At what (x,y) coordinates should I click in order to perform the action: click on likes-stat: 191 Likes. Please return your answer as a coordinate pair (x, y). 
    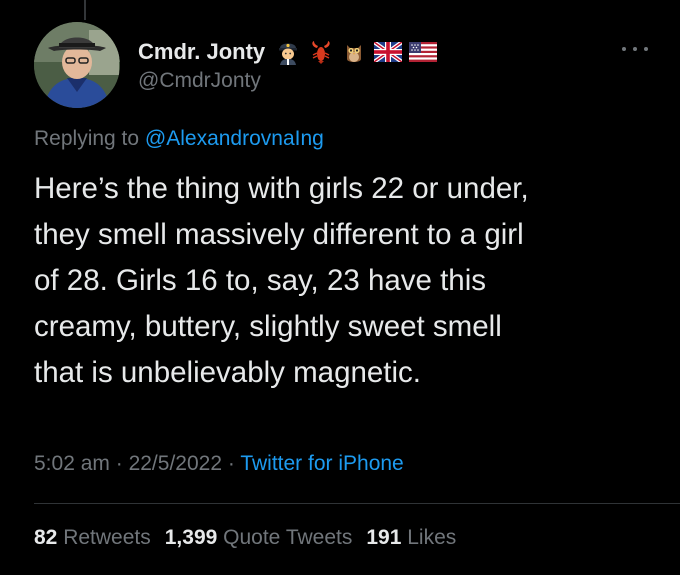
    Looking at the image, I should click on (411, 538).